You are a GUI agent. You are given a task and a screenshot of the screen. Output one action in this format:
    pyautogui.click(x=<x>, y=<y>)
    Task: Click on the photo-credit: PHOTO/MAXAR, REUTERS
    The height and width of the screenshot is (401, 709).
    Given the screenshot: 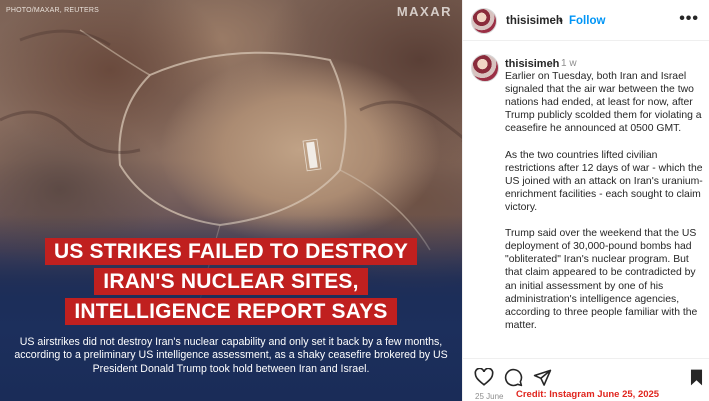 What is the action you would take?
    pyautogui.click(x=52, y=10)
    